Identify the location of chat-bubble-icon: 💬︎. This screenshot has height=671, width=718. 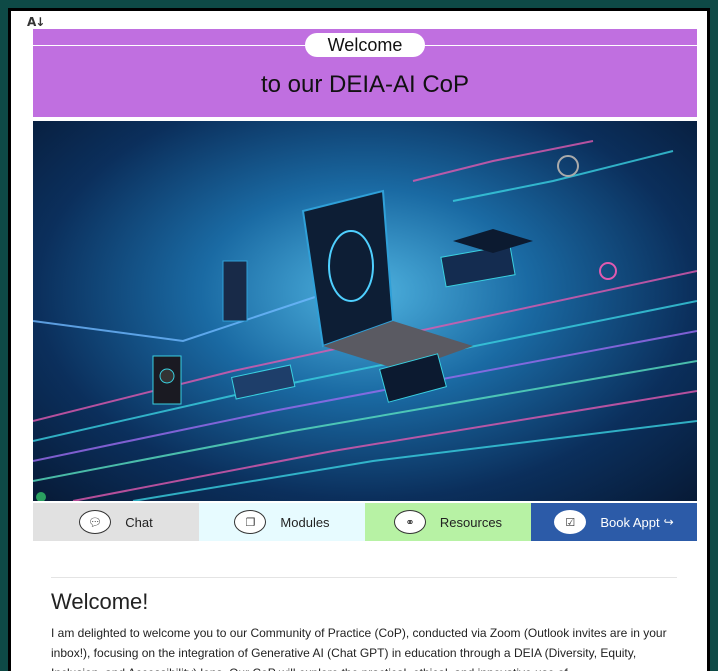
(95, 522).